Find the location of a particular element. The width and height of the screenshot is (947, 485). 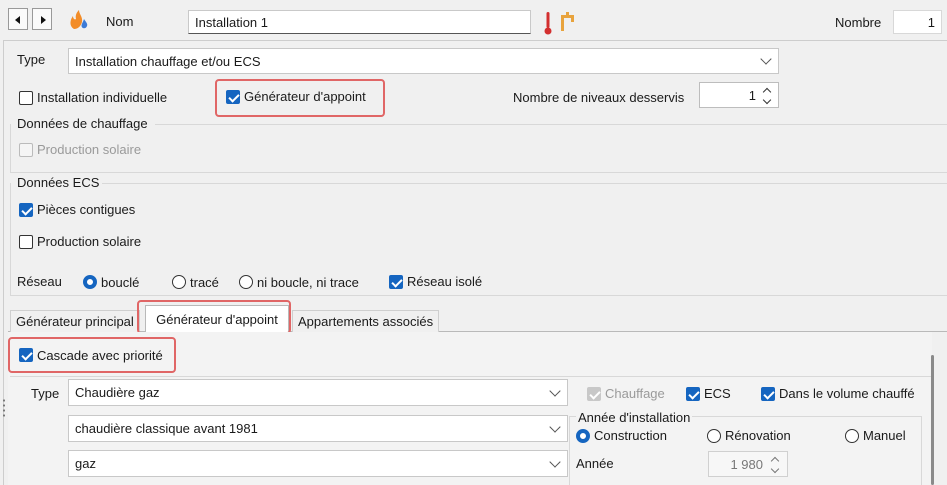

manual-label: Manuel is located at coordinates (884, 435).